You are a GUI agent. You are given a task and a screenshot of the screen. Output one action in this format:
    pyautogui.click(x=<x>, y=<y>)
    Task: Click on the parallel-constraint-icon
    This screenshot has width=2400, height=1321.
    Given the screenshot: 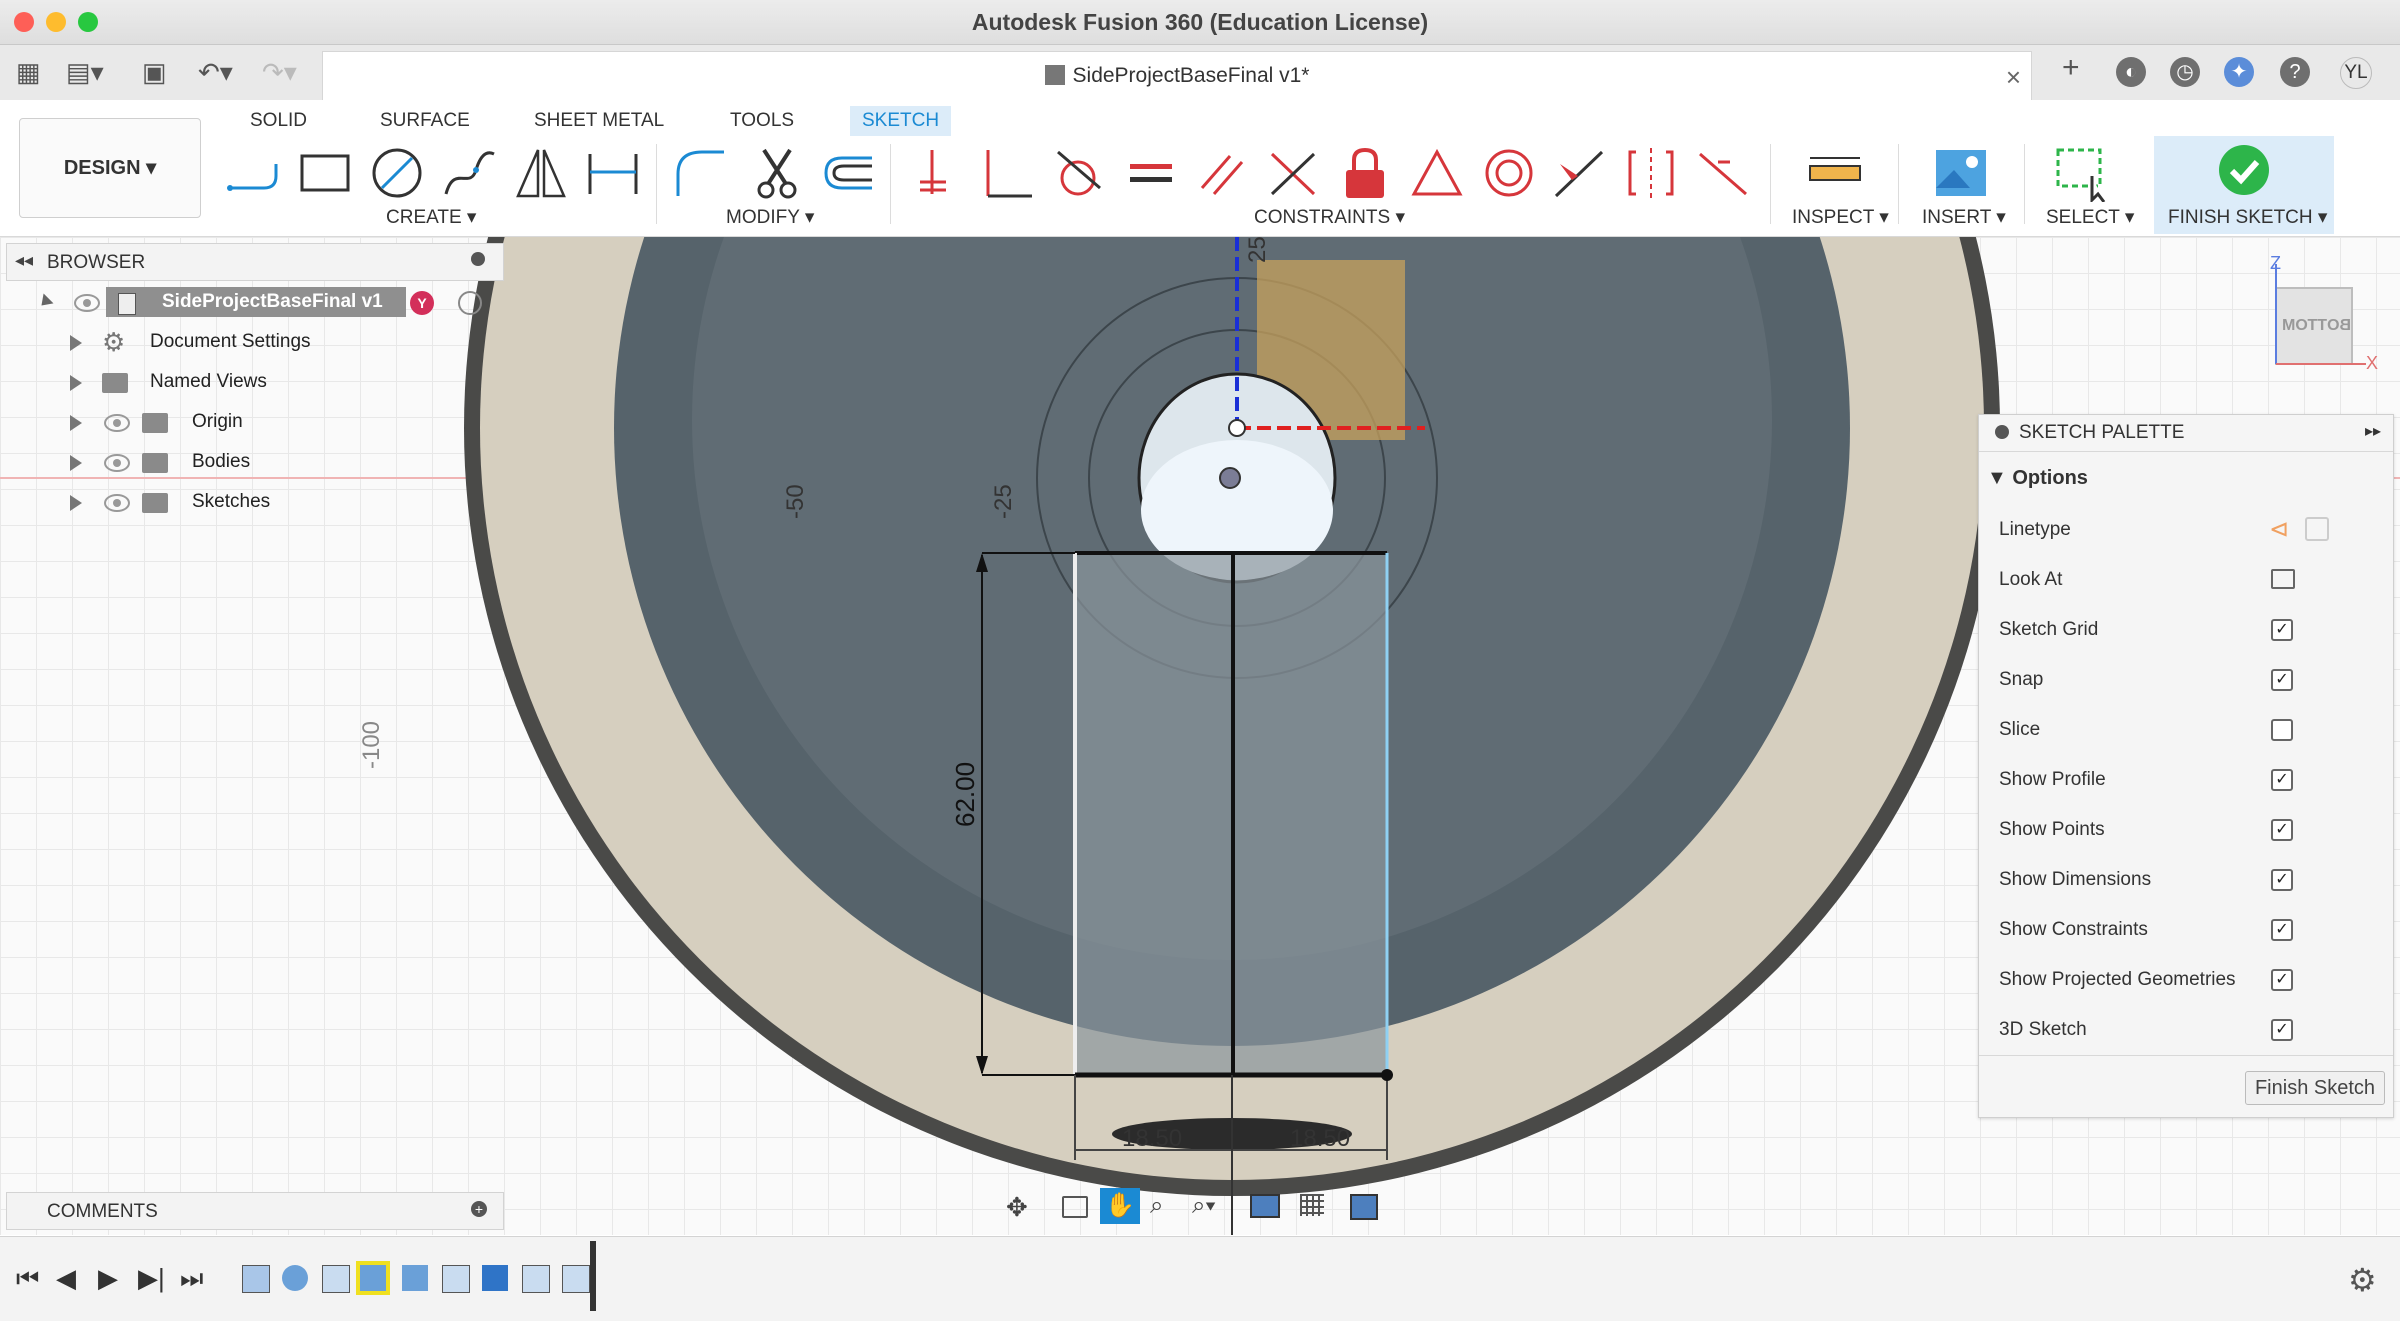 What is the action you would take?
    pyautogui.click(x=1223, y=173)
    